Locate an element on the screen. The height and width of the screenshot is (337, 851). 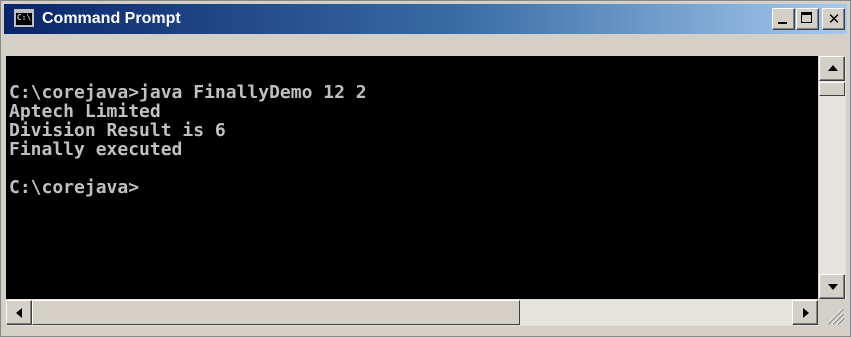
console-line: Aptech Limited is located at coordinates (85, 111).